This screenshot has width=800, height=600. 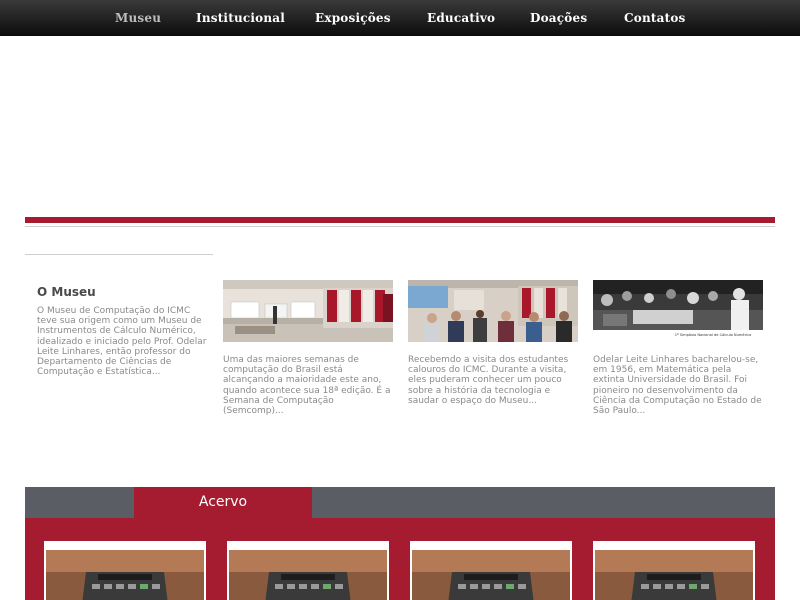 I want to click on photo-caption: 1º Simpósio Nacional de Cálculo Numérico, so click(x=713, y=335).